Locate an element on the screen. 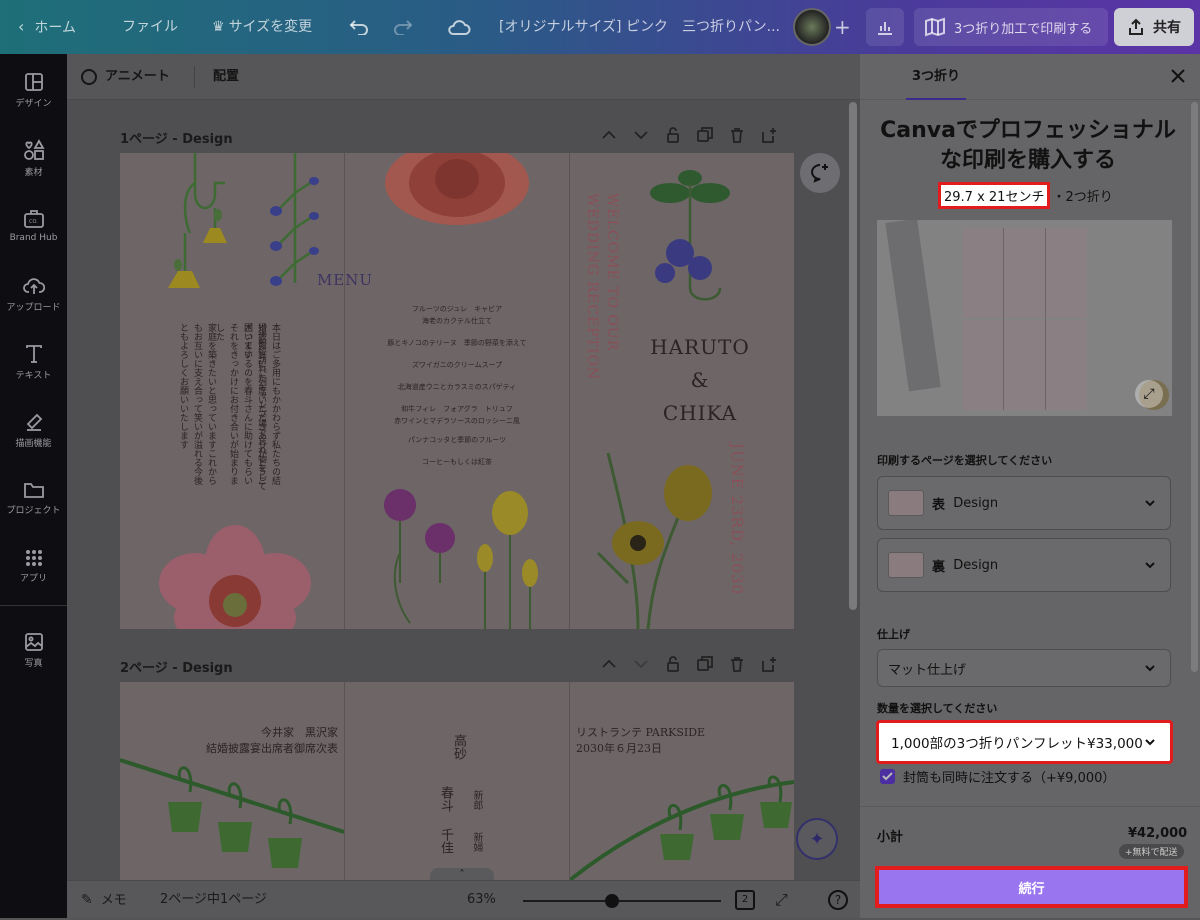  comment-icon is located at coordinates (819, 173).